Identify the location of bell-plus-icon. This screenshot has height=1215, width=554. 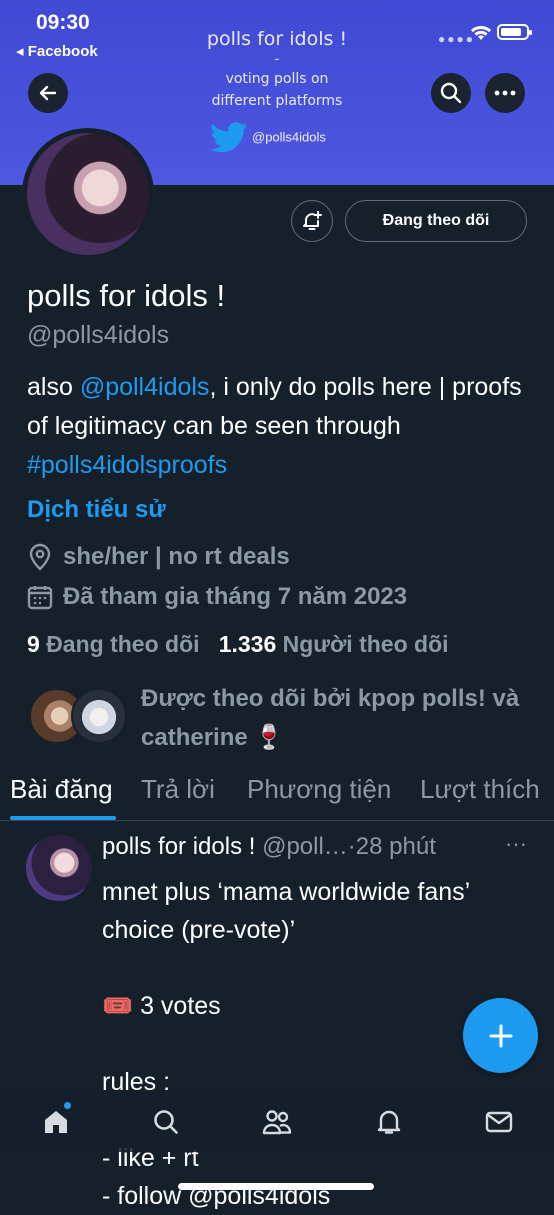
(312, 220).